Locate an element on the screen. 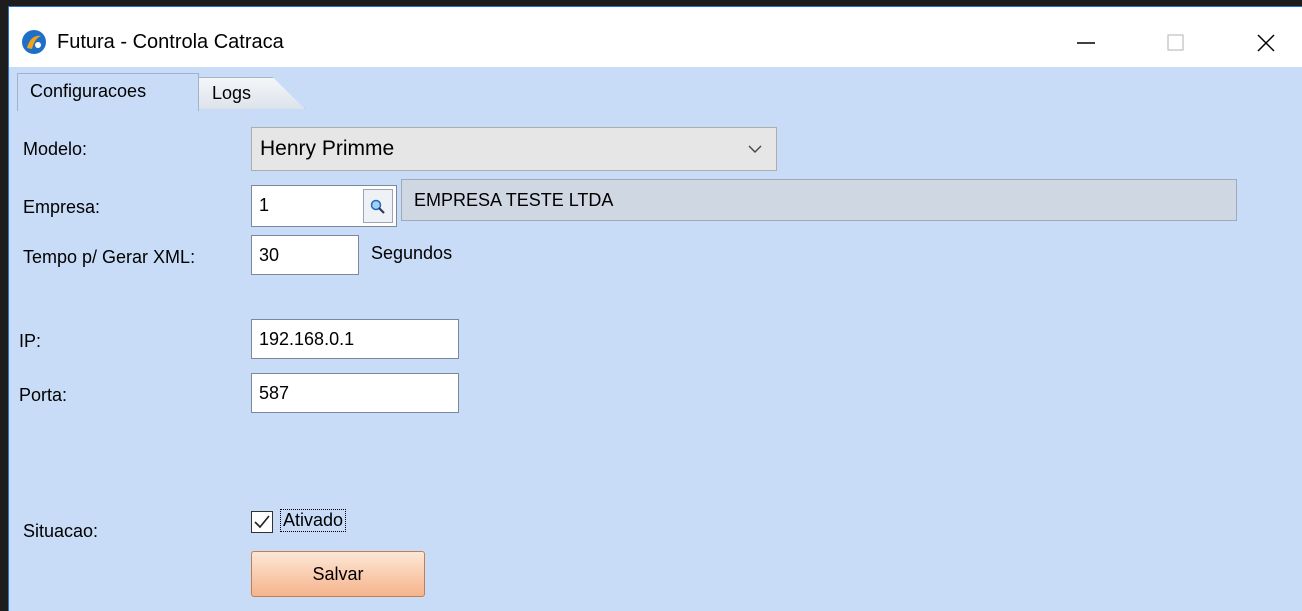  maximize-button is located at coordinates (1176, 41).